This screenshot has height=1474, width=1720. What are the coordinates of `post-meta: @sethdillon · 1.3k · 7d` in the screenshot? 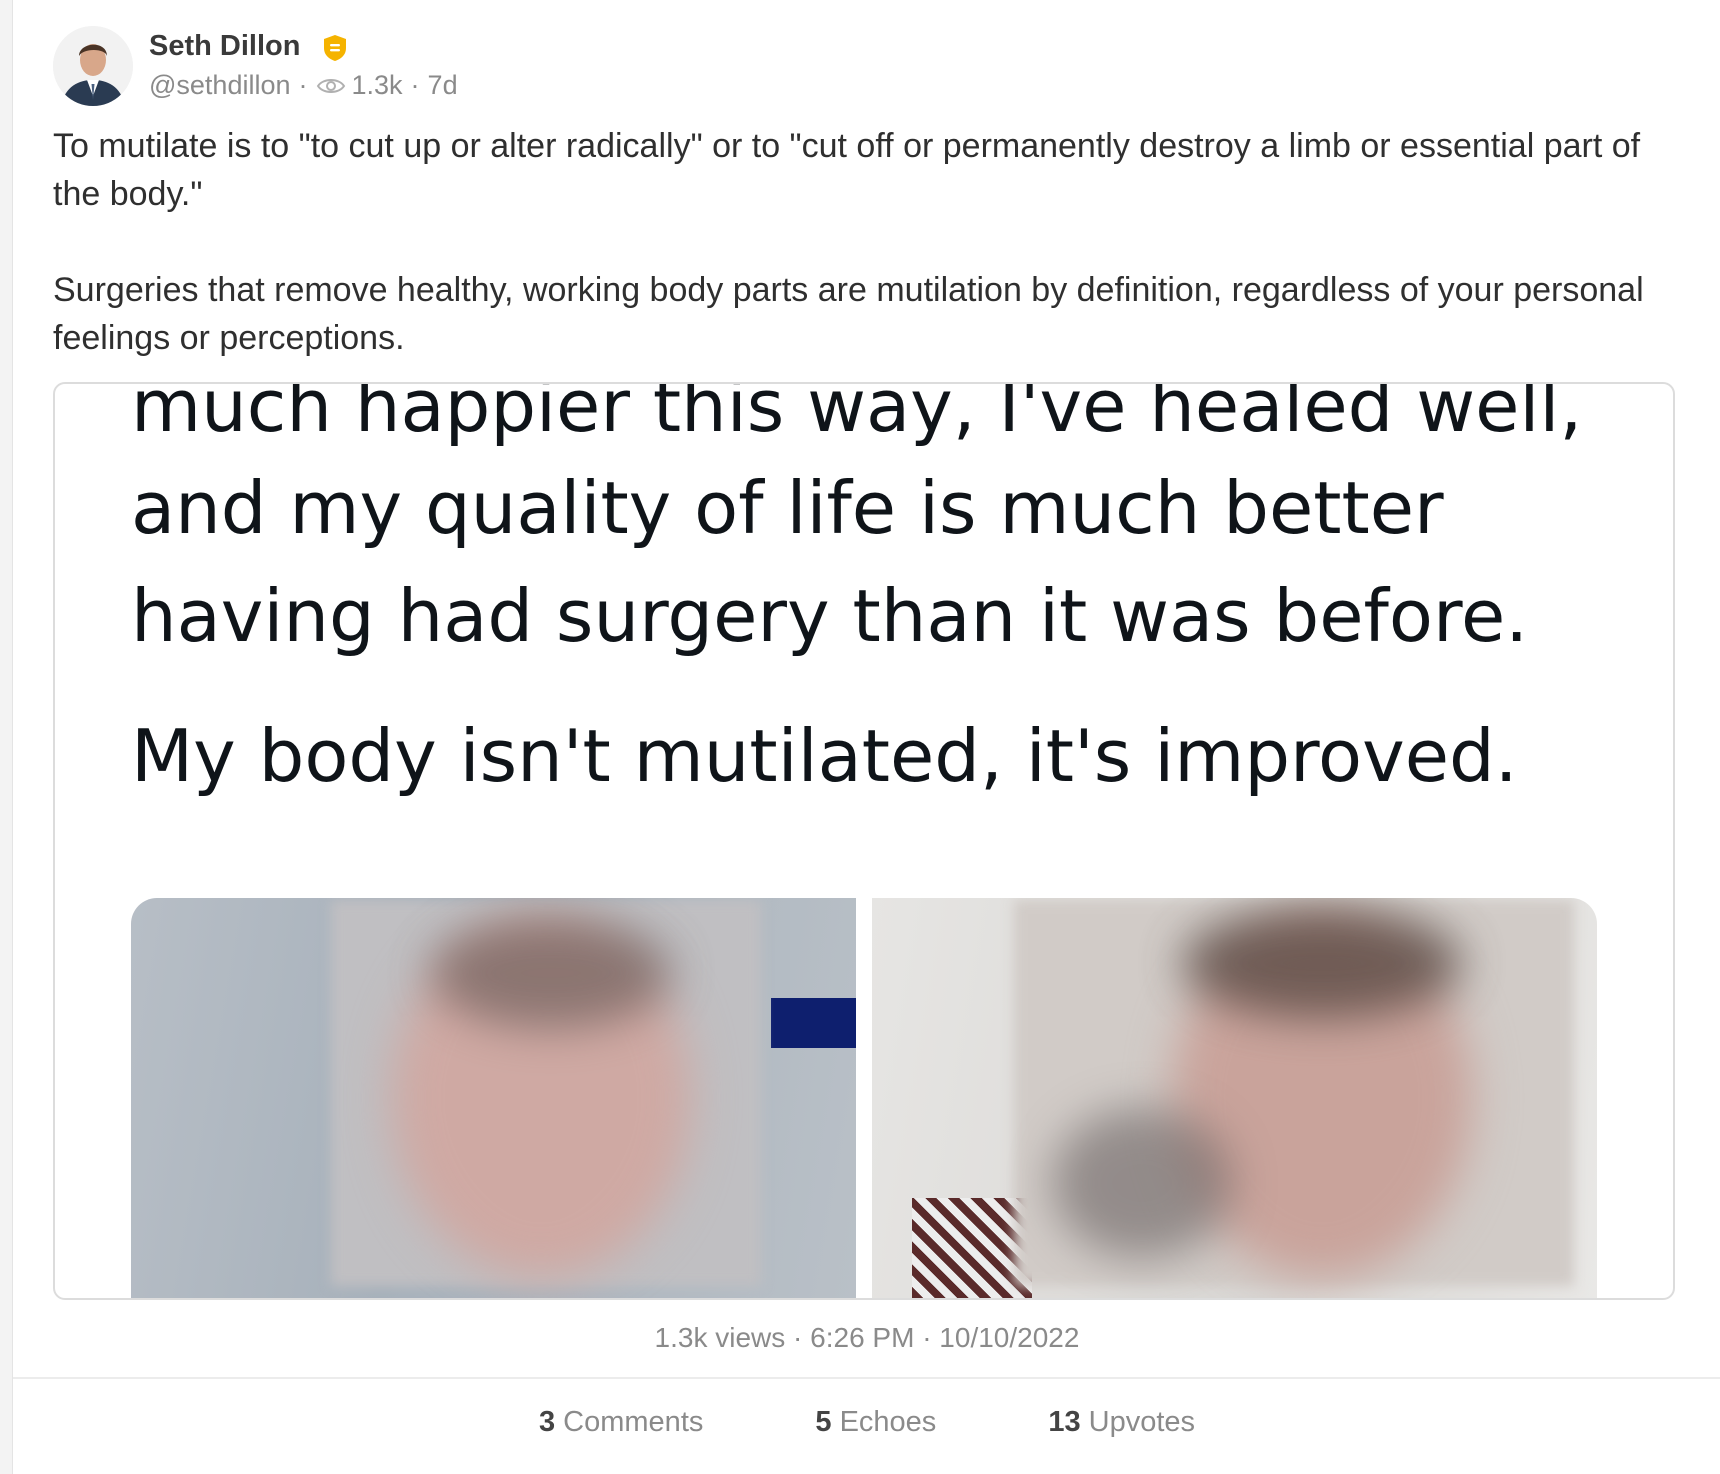 It's located at (303, 85).